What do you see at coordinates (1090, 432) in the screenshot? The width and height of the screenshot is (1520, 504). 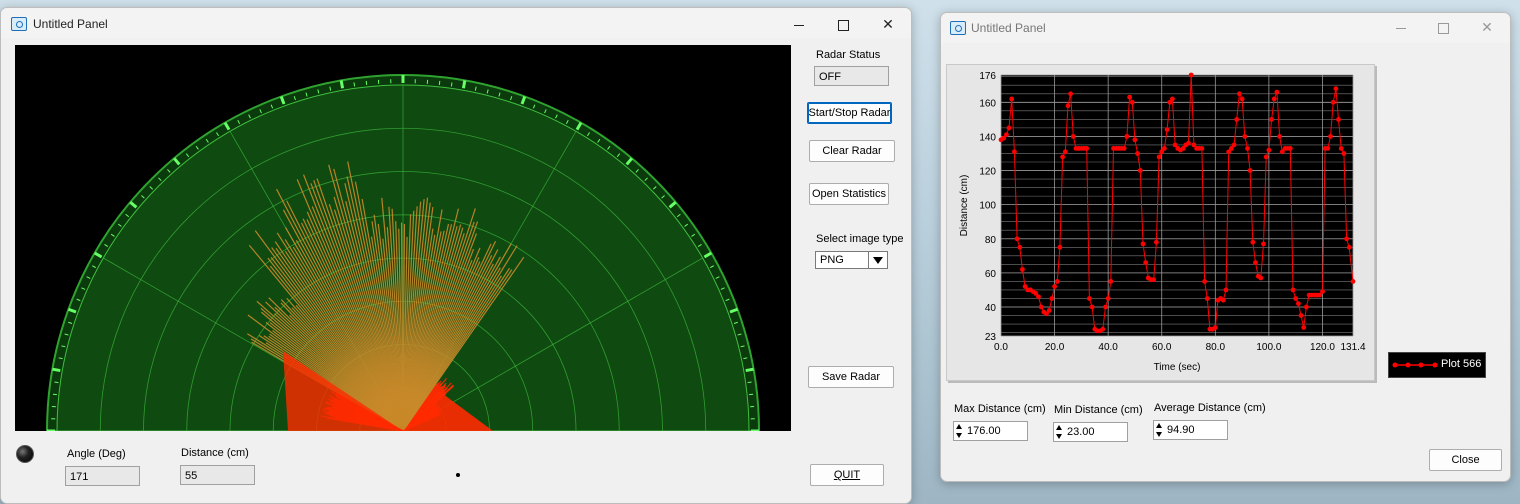 I see `min-distance-field: 23.00` at bounding box center [1090, 432].